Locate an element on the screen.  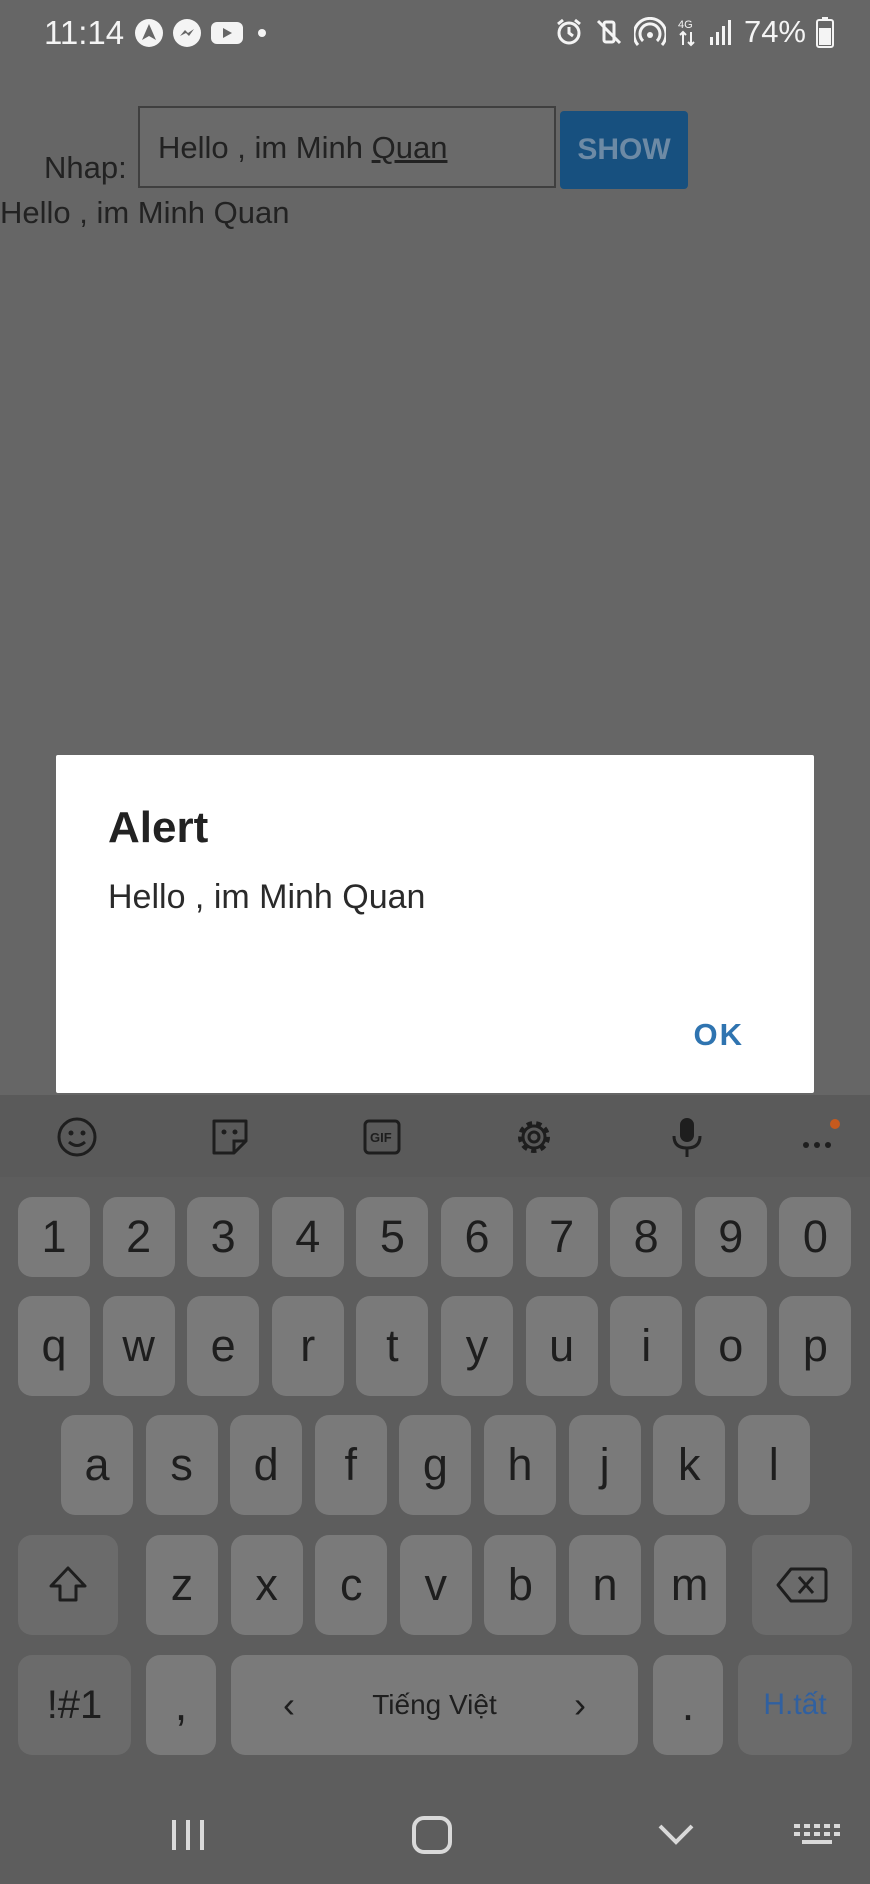
key-s: s is located at coordinates (181, 1465).